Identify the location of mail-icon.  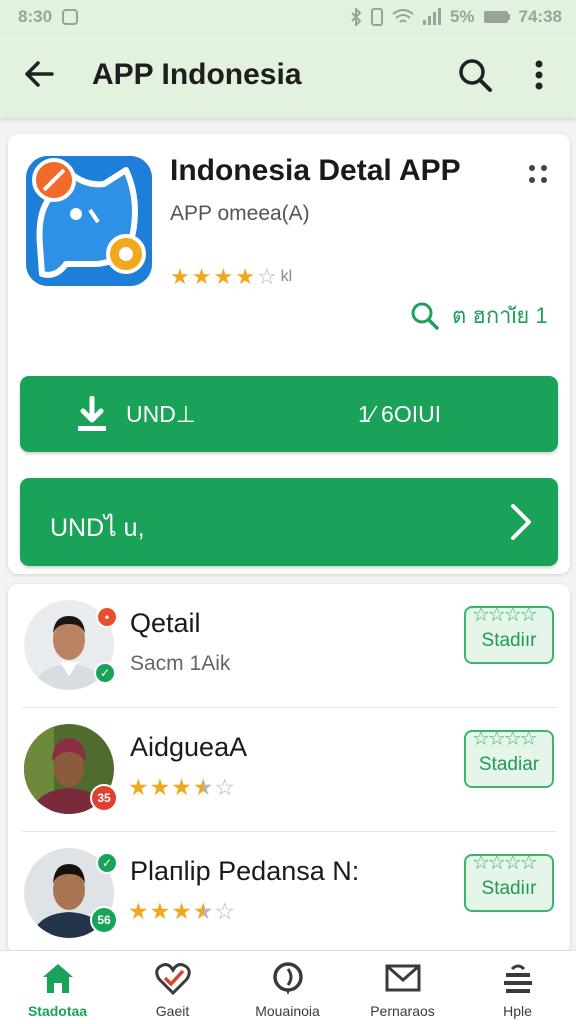
(403, 978).